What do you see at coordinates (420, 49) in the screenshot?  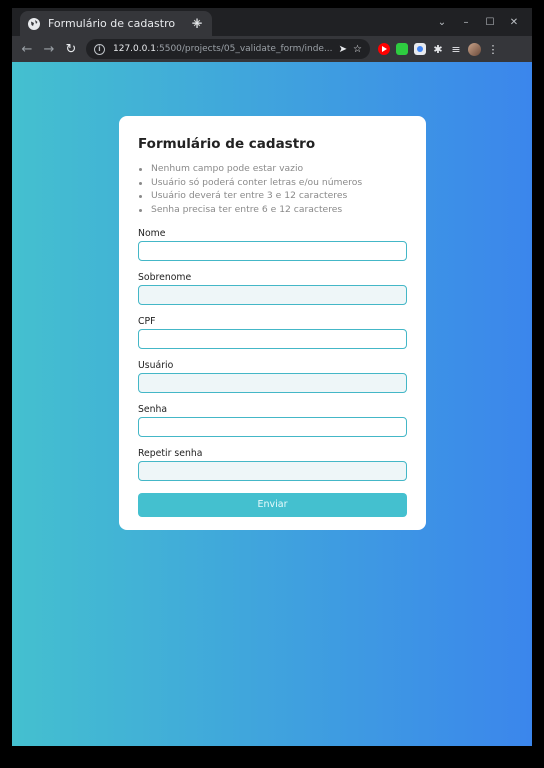 I see `camera-extension-icon` at bounding box center [420, 49].